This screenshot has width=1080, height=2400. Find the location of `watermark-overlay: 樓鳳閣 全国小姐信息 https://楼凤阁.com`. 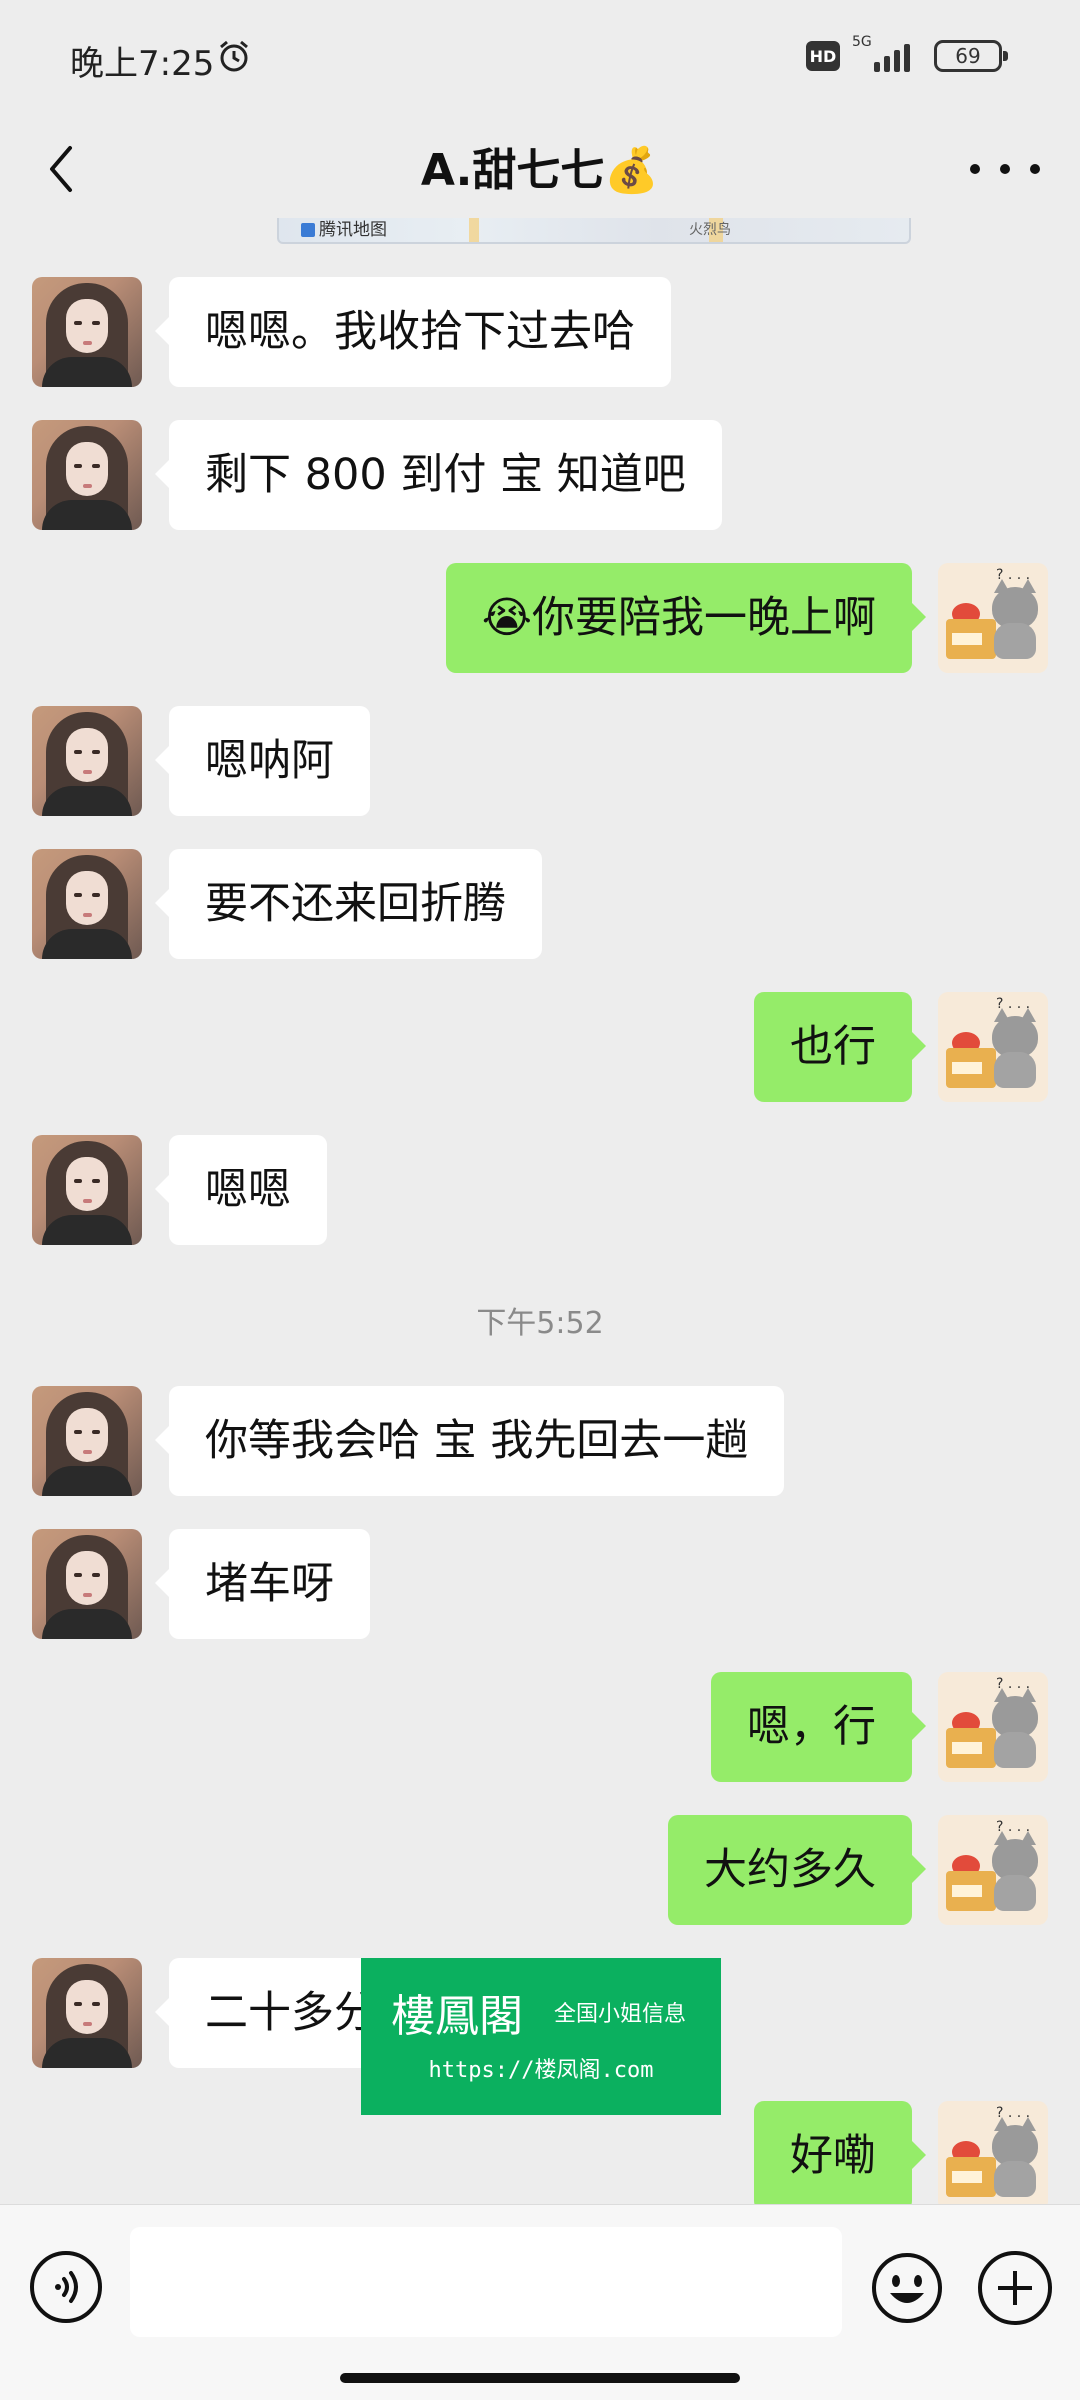

watermark-overlay: 樓鳳閣 全国小姐信息 https://楼凤阁.com is located at coordinates (541, 2036).